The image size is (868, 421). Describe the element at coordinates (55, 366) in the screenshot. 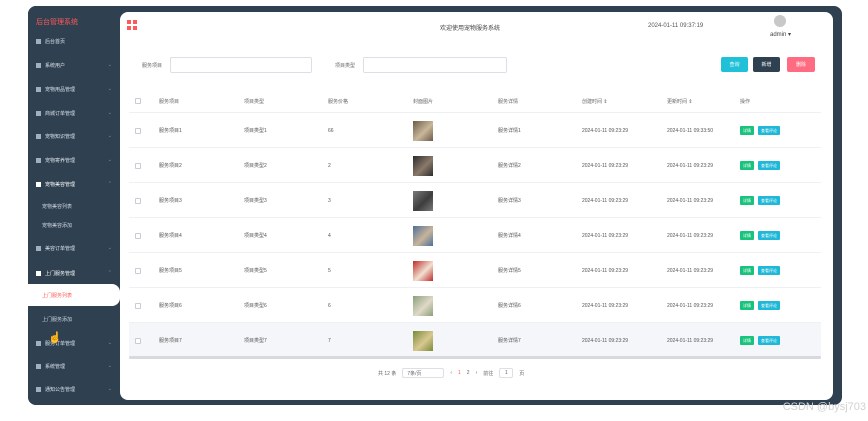

I see `sidebar-item-label: 系统管理` at that location.